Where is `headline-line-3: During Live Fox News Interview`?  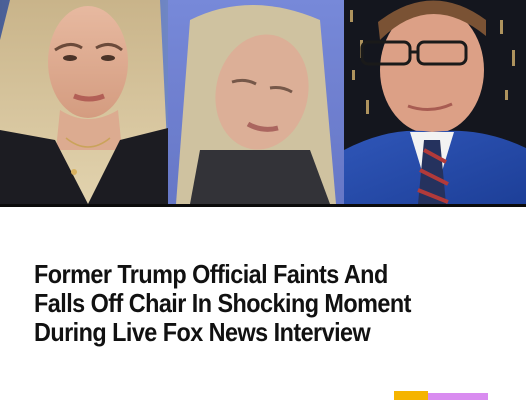
headline-line-3: During Live Fox News Interview is located at coordinates (202, 332).